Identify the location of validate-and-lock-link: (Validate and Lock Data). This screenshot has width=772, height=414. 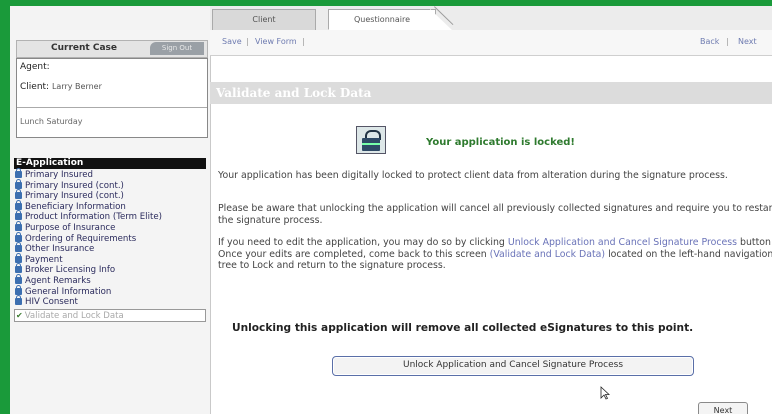
(547, 254).